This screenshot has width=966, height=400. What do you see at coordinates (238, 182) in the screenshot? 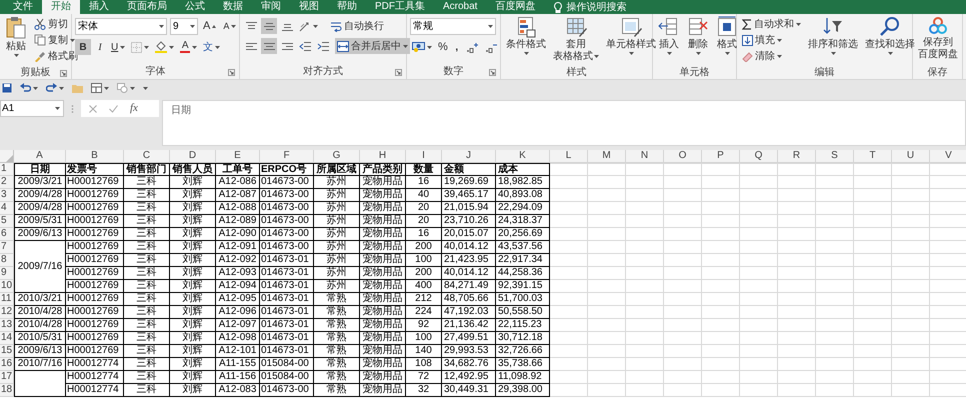
I see `table-cell: A12-086` at bounding box center [238, 182].